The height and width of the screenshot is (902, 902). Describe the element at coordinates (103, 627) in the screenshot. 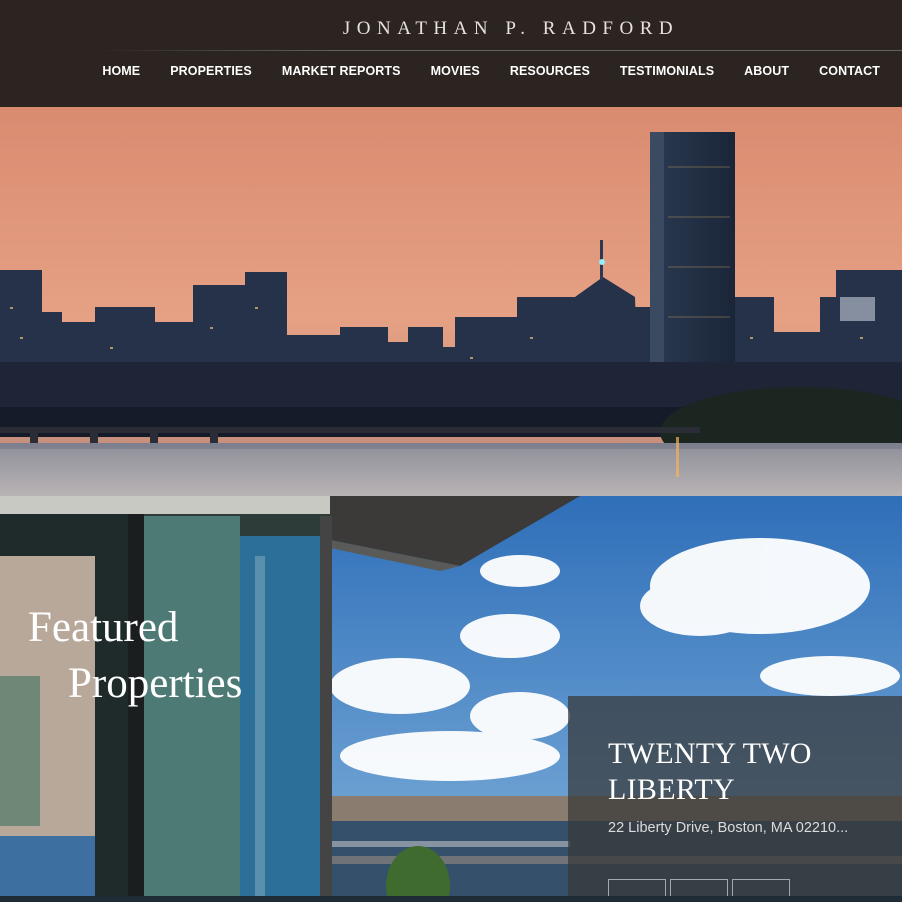

I see `featured-heading-line1: Featured` at that location.